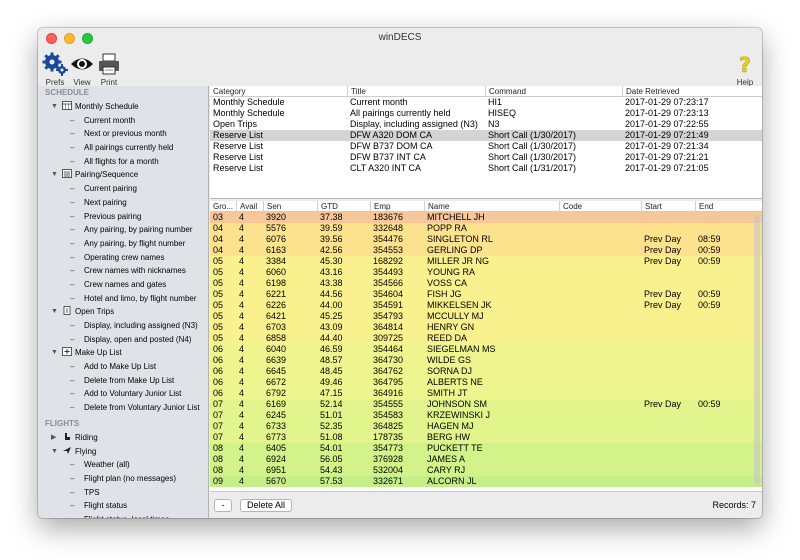  Describe the element at coordinates (356, 91) in the screenshot. I see `column-header-title: Title` at that location.